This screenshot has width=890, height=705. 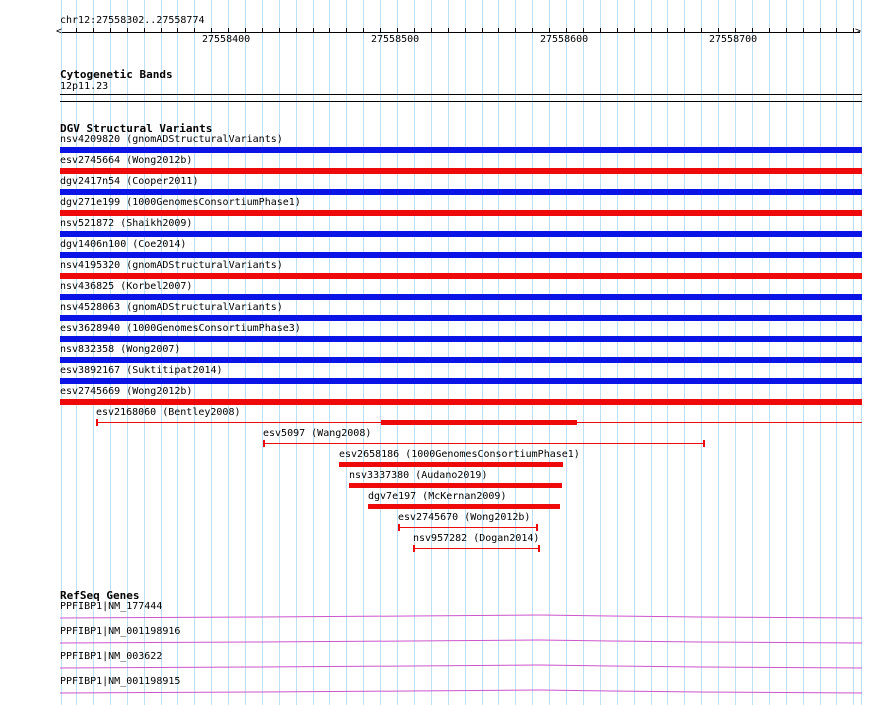 I want to click on variant-label: dgv271e199 (1000GenomesConsortiumPhase1), so click(x=180, y=202).